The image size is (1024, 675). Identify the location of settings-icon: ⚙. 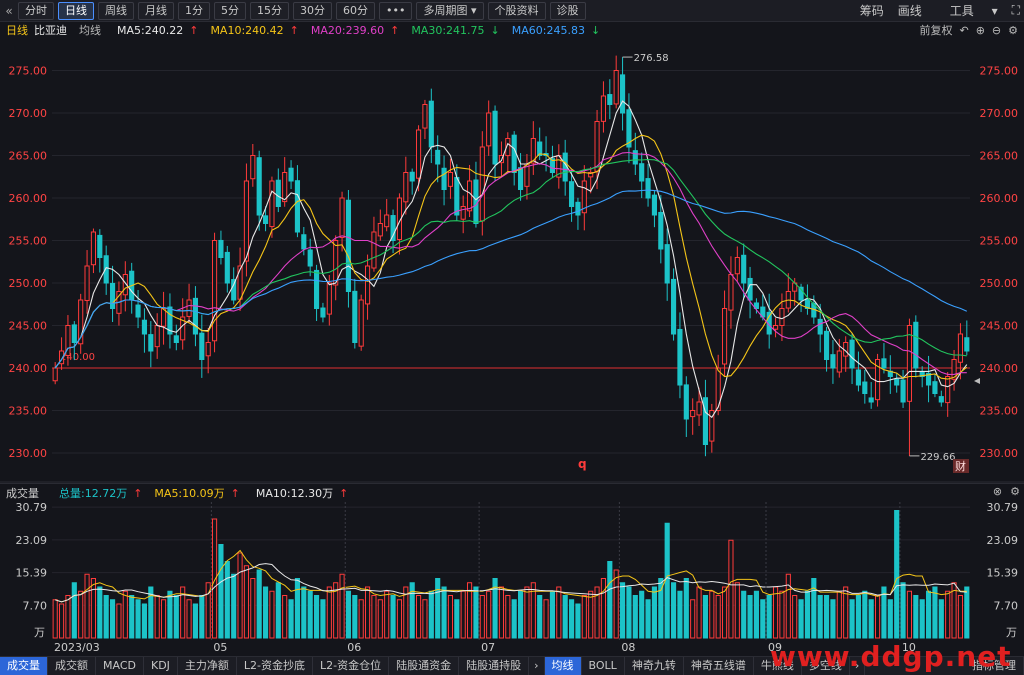
(1015, 491).